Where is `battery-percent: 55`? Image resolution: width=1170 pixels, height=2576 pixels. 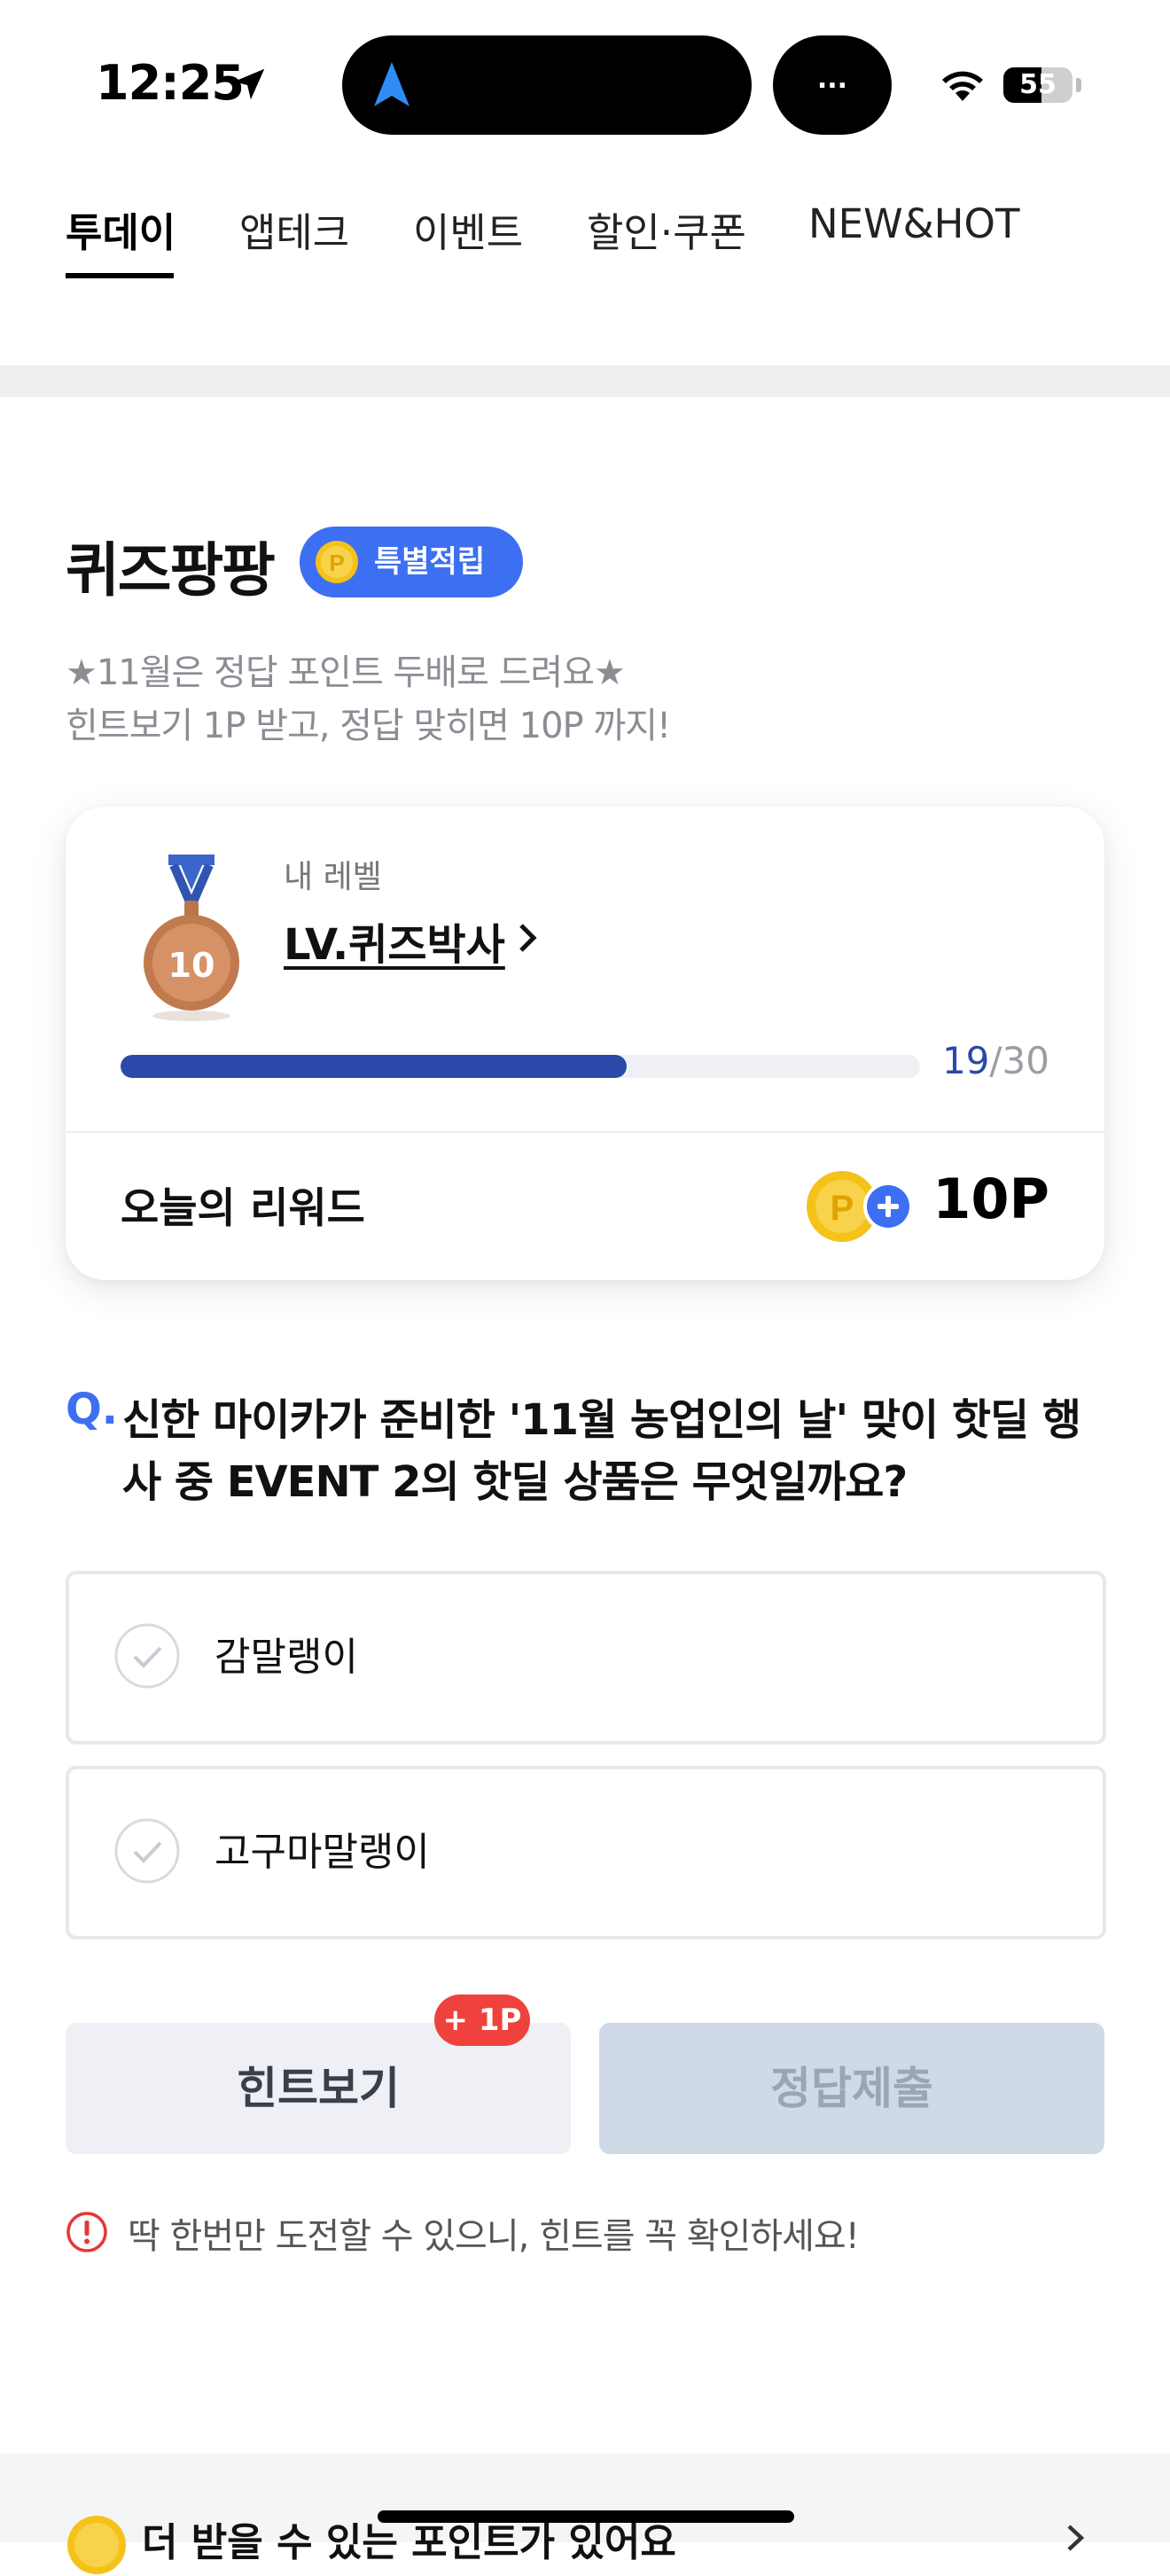 battery-percent: 55 is located at coordinates (1038, 84).